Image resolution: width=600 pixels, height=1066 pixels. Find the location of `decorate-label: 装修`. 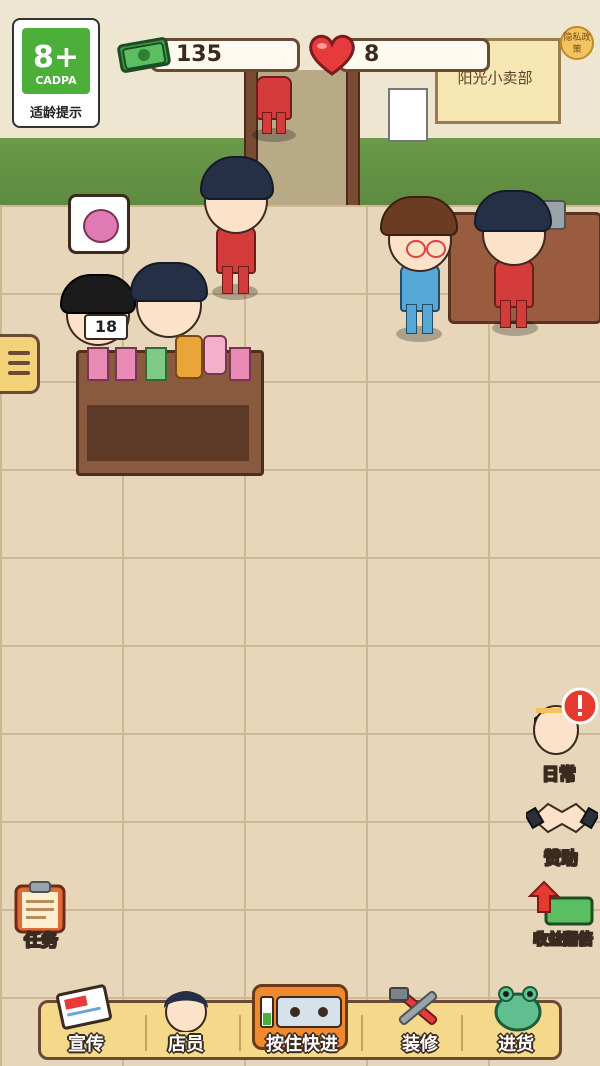

decorate-label: 装修 is located at coordinates (420, 1044).